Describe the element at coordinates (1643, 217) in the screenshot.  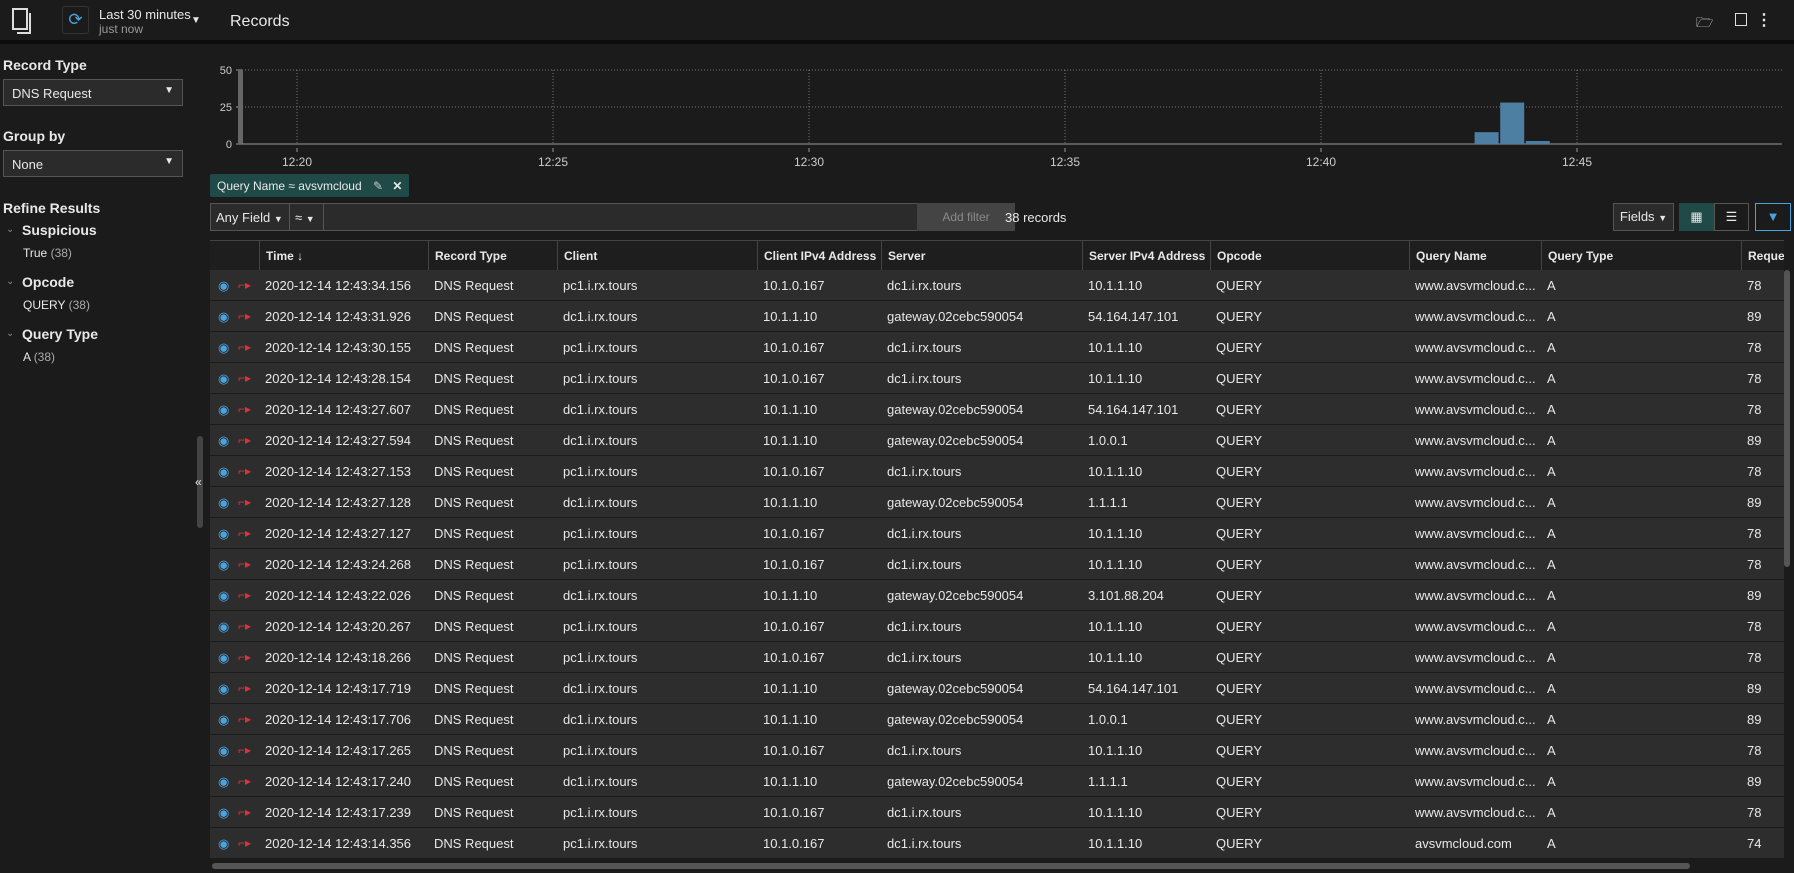
I see `fields-dropdown: Fields ▼` at that location.